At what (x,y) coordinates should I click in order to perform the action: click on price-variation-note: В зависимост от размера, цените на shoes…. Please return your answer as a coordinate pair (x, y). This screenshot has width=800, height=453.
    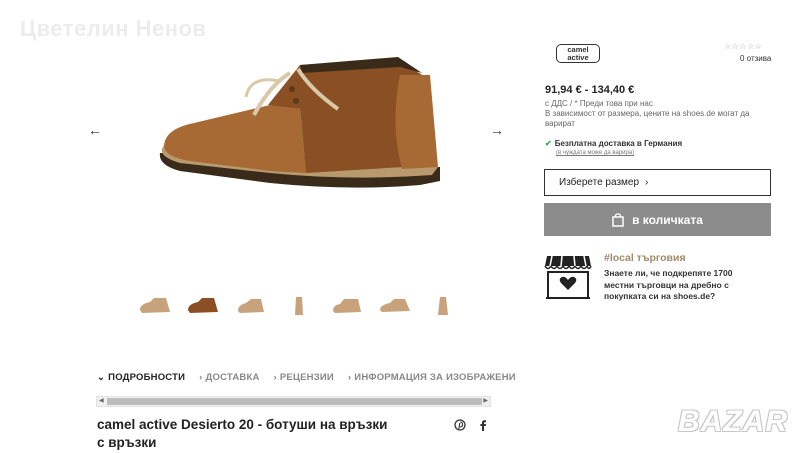
    Looking at the image, I should click on (647, 118).